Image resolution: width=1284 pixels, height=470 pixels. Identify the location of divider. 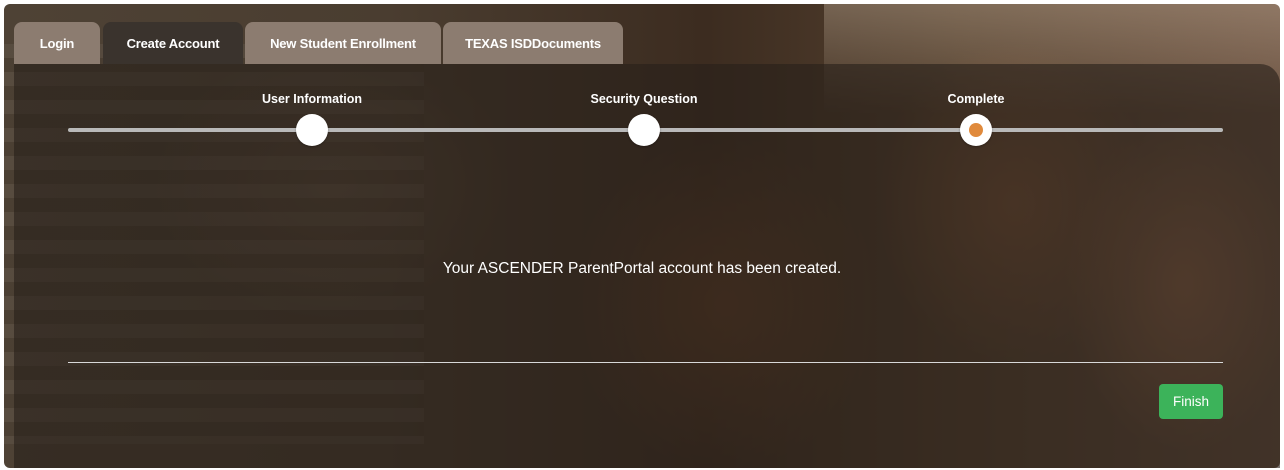
(645, 362).